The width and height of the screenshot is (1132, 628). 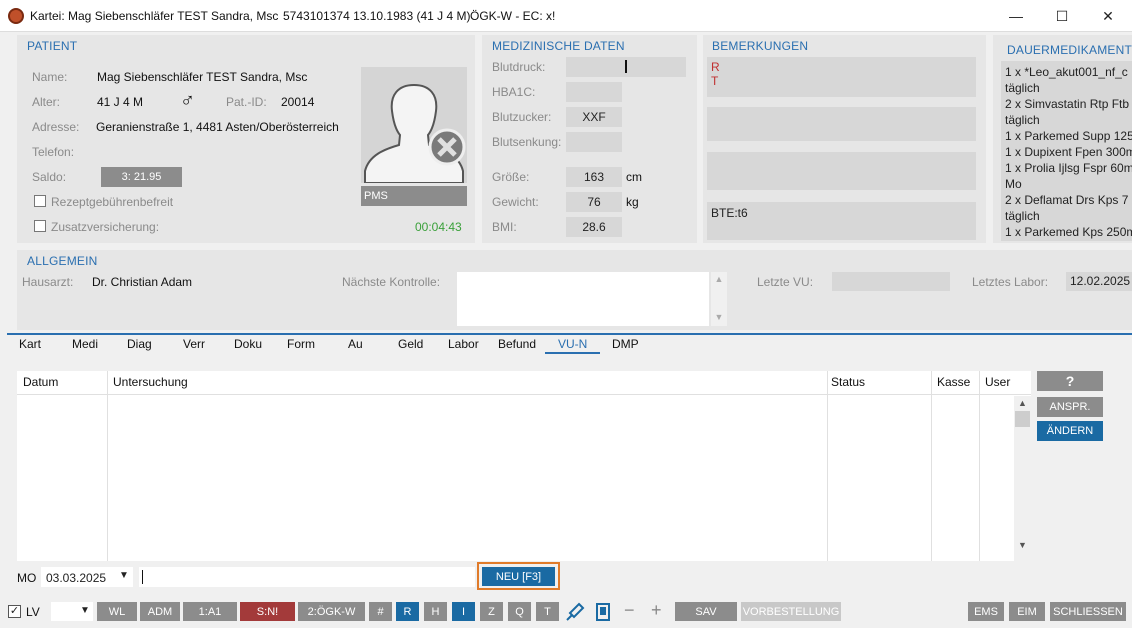 What do you see at coordinates (656, 610) in the screenshot?
I see `plus-icon: +` at bounding box center [656, 610].